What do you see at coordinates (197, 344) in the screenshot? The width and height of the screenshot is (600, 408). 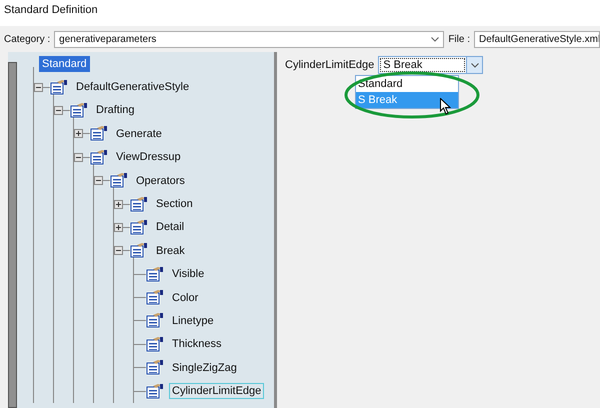 I see `tree-item: Thickness` at bounding box center [197, 344].